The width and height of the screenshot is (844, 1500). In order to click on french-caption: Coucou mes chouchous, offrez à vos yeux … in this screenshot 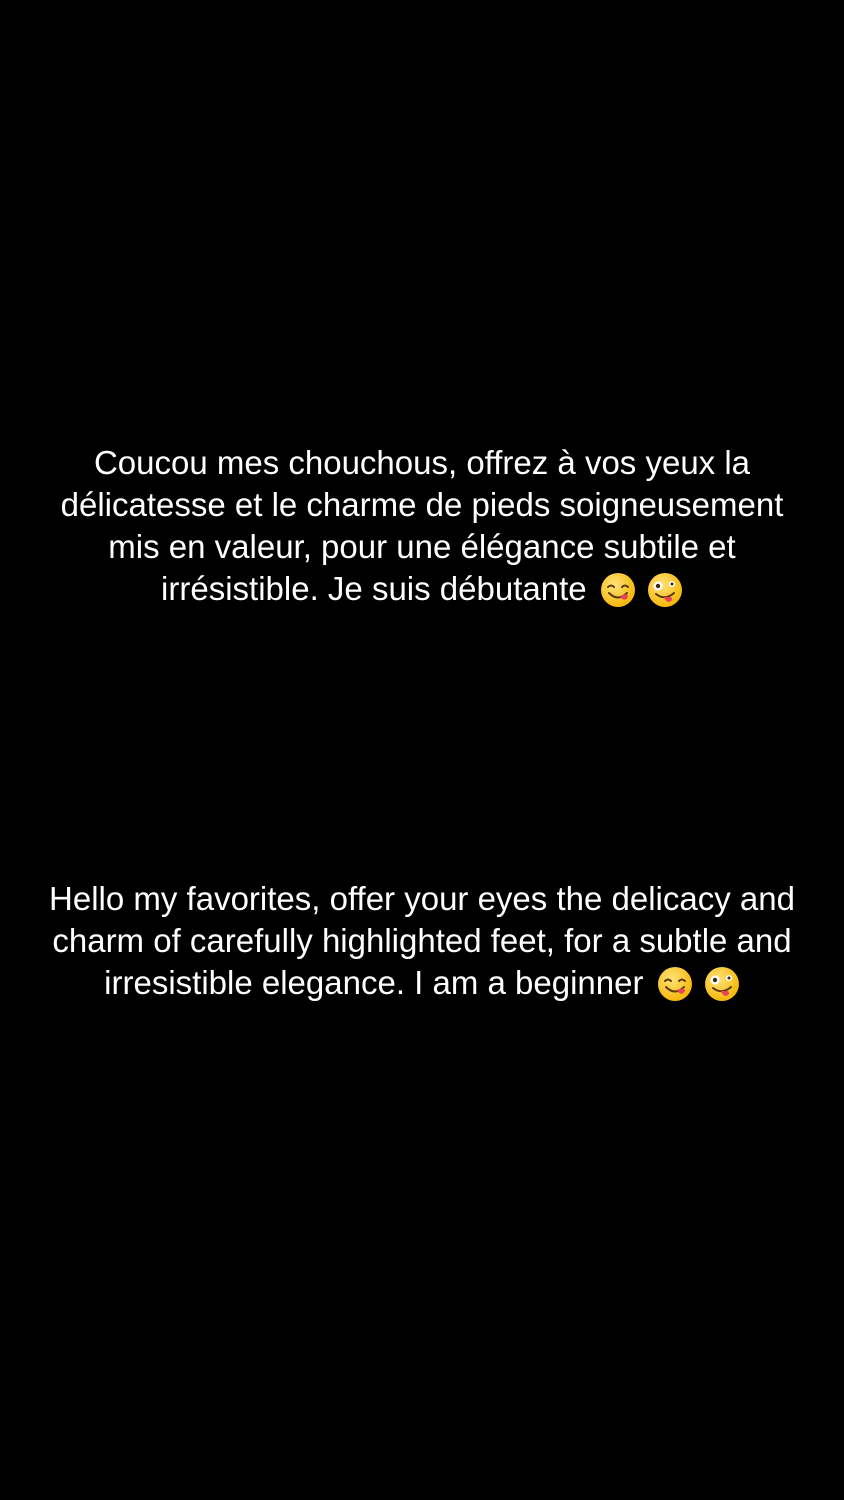, I will do `click(422, 526)`.